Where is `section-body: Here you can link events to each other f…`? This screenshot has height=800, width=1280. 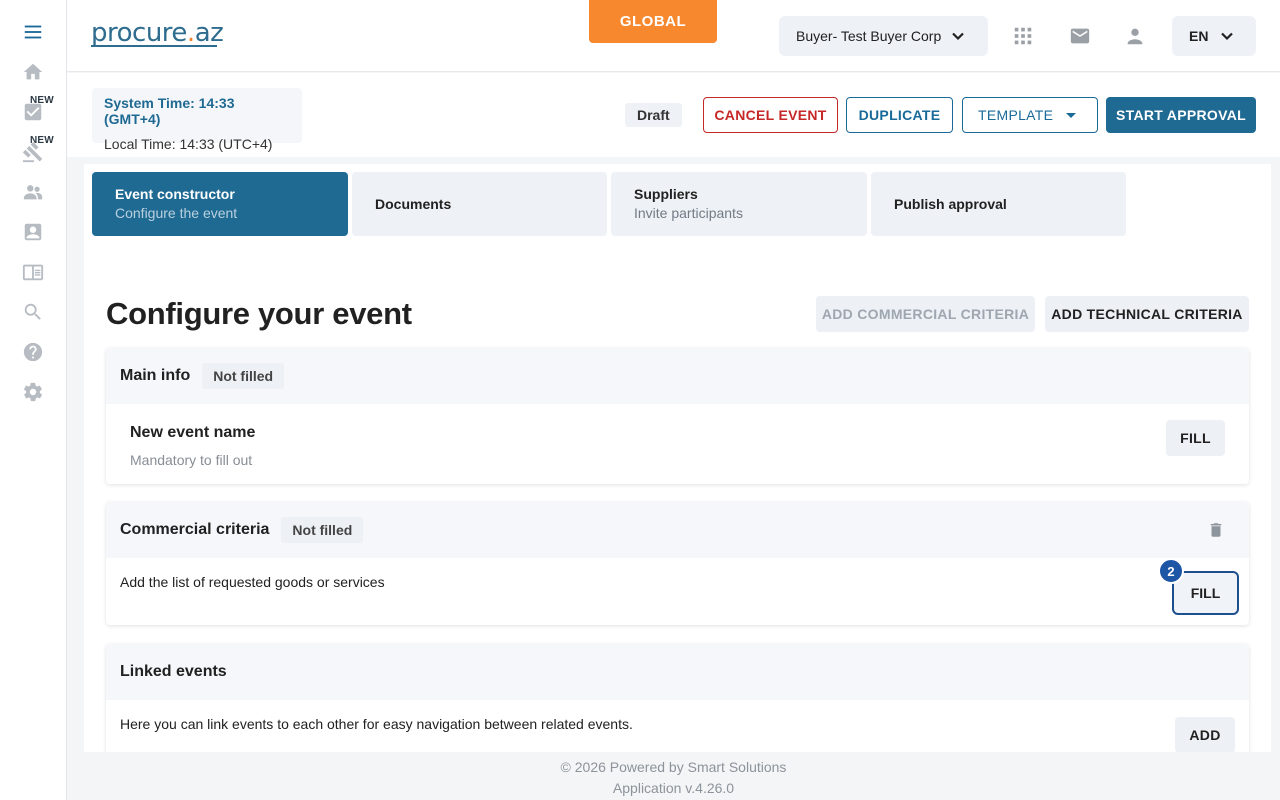
section-body: Here you can link events to each other f… is located at coordinates (677, 726).